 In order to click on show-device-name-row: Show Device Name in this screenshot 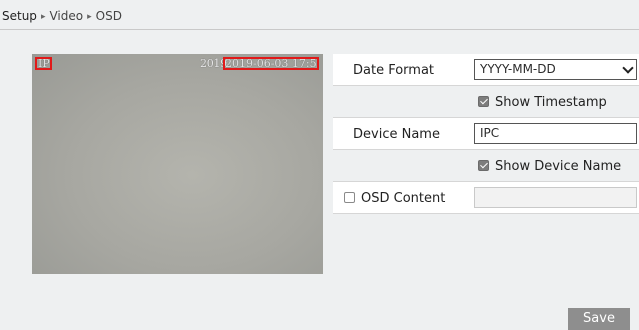, I will do `click(486, 166)`.